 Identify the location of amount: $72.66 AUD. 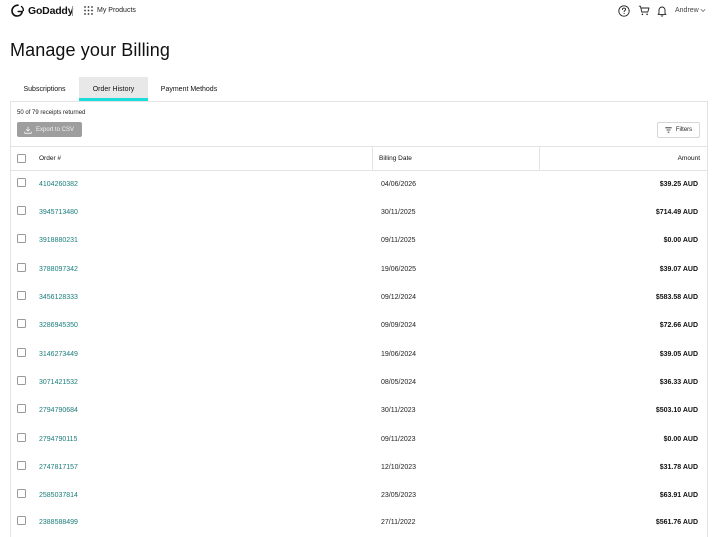
(678, 325).